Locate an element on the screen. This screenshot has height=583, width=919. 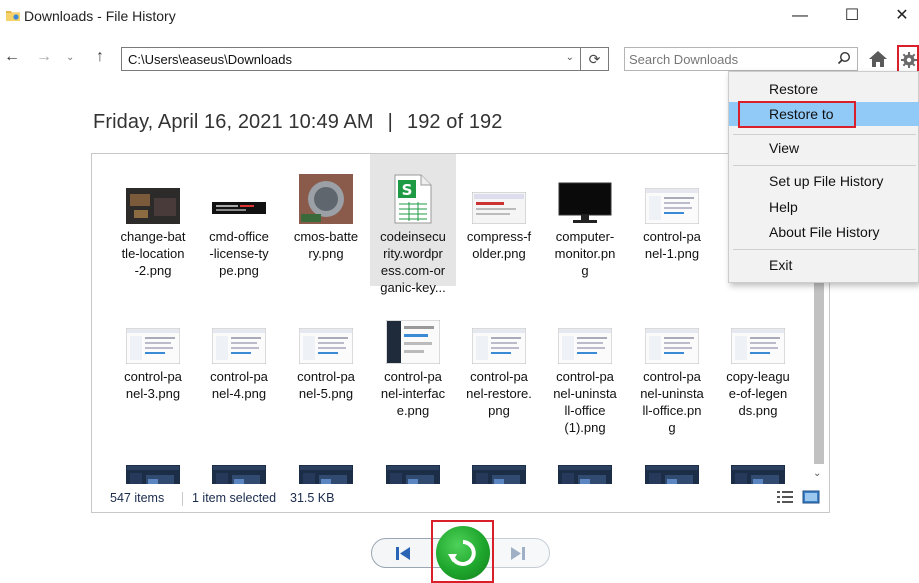
scroll-down-icon: ⌄ is located at coordinates (817, 473).